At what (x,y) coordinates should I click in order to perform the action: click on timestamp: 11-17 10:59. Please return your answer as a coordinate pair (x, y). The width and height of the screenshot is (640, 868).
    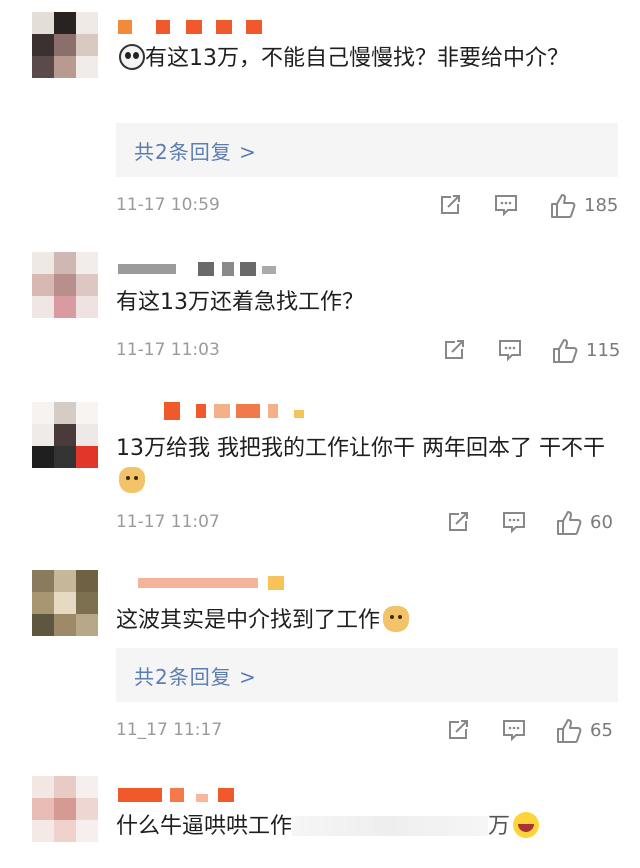
    Looking at the image, I should click on (168, 205).